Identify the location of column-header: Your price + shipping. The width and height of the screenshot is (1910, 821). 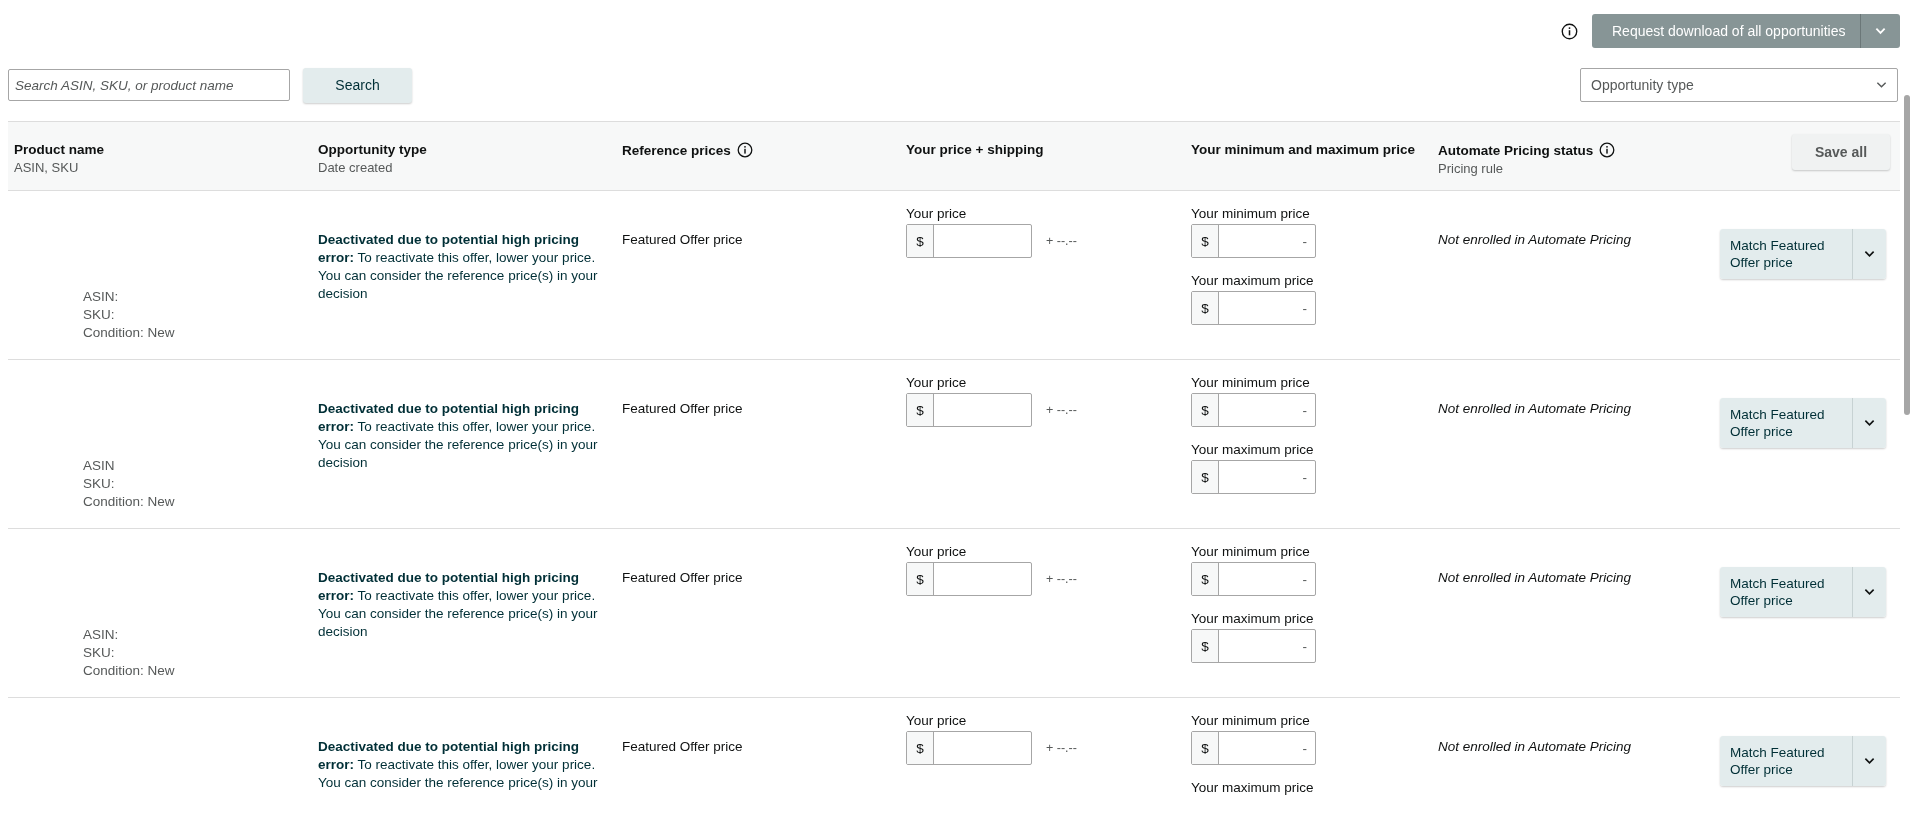
(975, 149).